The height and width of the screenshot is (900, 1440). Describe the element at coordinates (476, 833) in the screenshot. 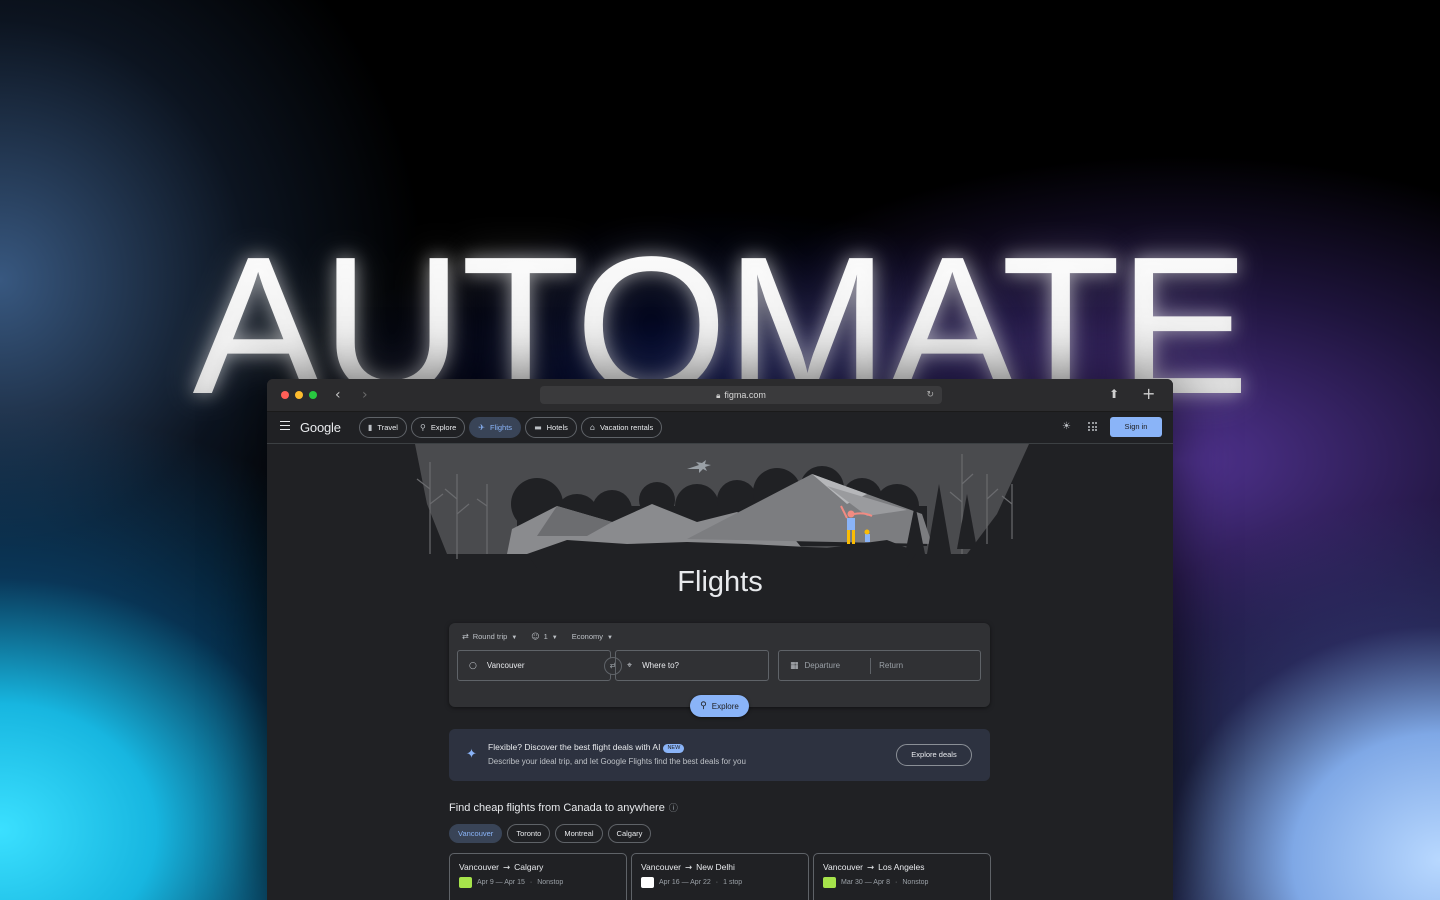

I see `city-chip-vancouver: Vancouver` at that location.